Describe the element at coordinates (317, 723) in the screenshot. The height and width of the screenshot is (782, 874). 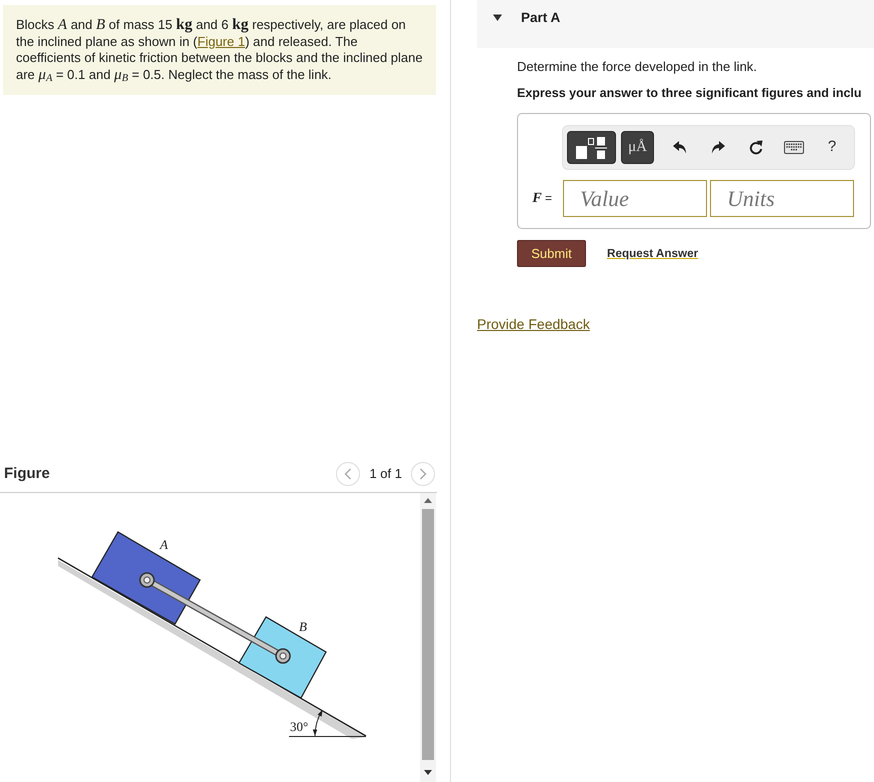
I see `angle-arc` at that location.